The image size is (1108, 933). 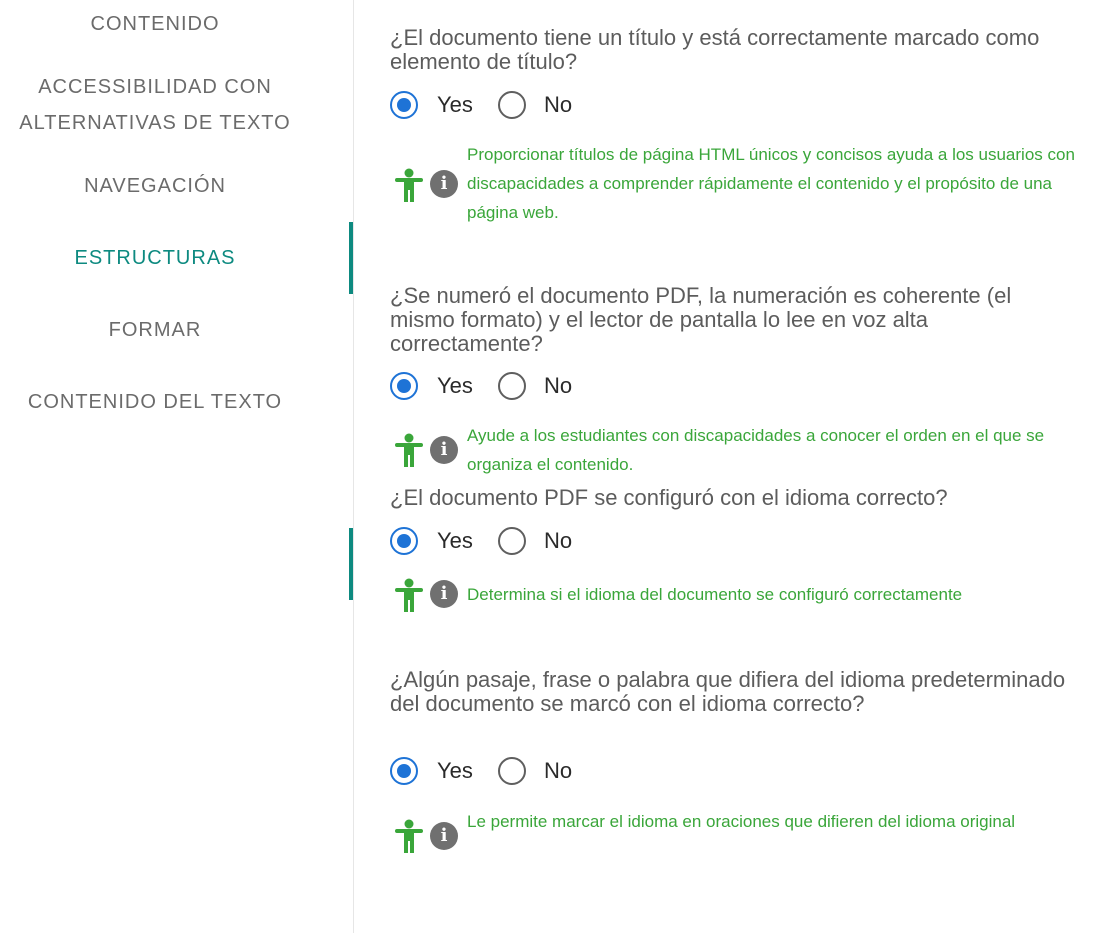 I want to click on sidebar-item-navegacion: NAVEGACIÓN, so click(x=155, y=186).